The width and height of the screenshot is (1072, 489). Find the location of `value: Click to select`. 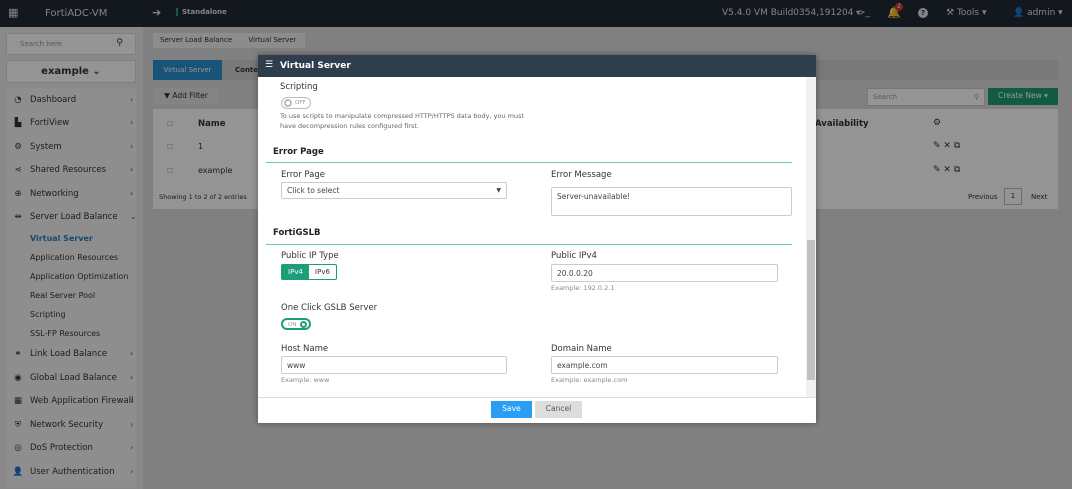

value: Click to select is located at coordinates (313, 190).